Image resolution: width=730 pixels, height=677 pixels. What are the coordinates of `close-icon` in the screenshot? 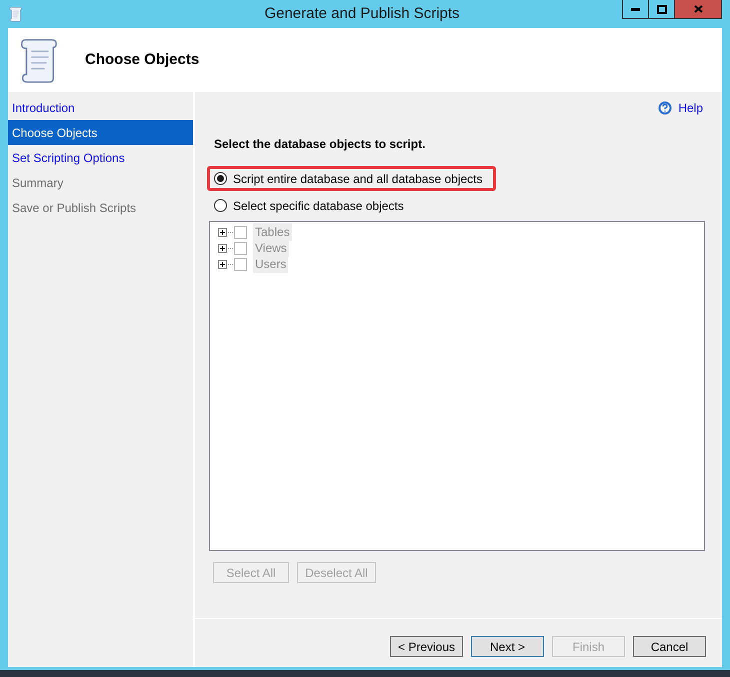 It's located at (698, 9).